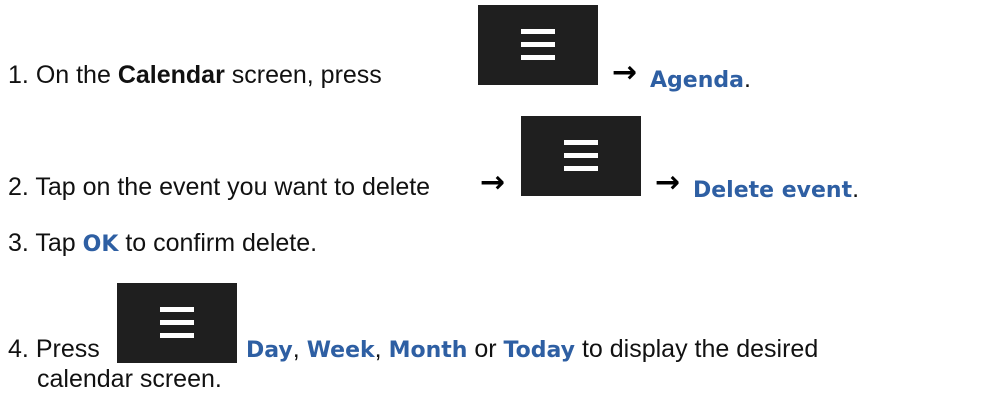 The width and height of the screenshot is (982, 405). What do you see at coordinates (59, 243) in the screenshot?
I see `step-text: Tap` at bounding box center [59, 243].